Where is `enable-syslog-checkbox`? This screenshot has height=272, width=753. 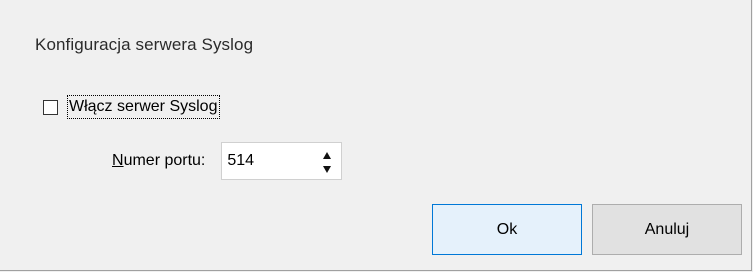
enable-syslog-checkbox is located at coordinates (50, 107).